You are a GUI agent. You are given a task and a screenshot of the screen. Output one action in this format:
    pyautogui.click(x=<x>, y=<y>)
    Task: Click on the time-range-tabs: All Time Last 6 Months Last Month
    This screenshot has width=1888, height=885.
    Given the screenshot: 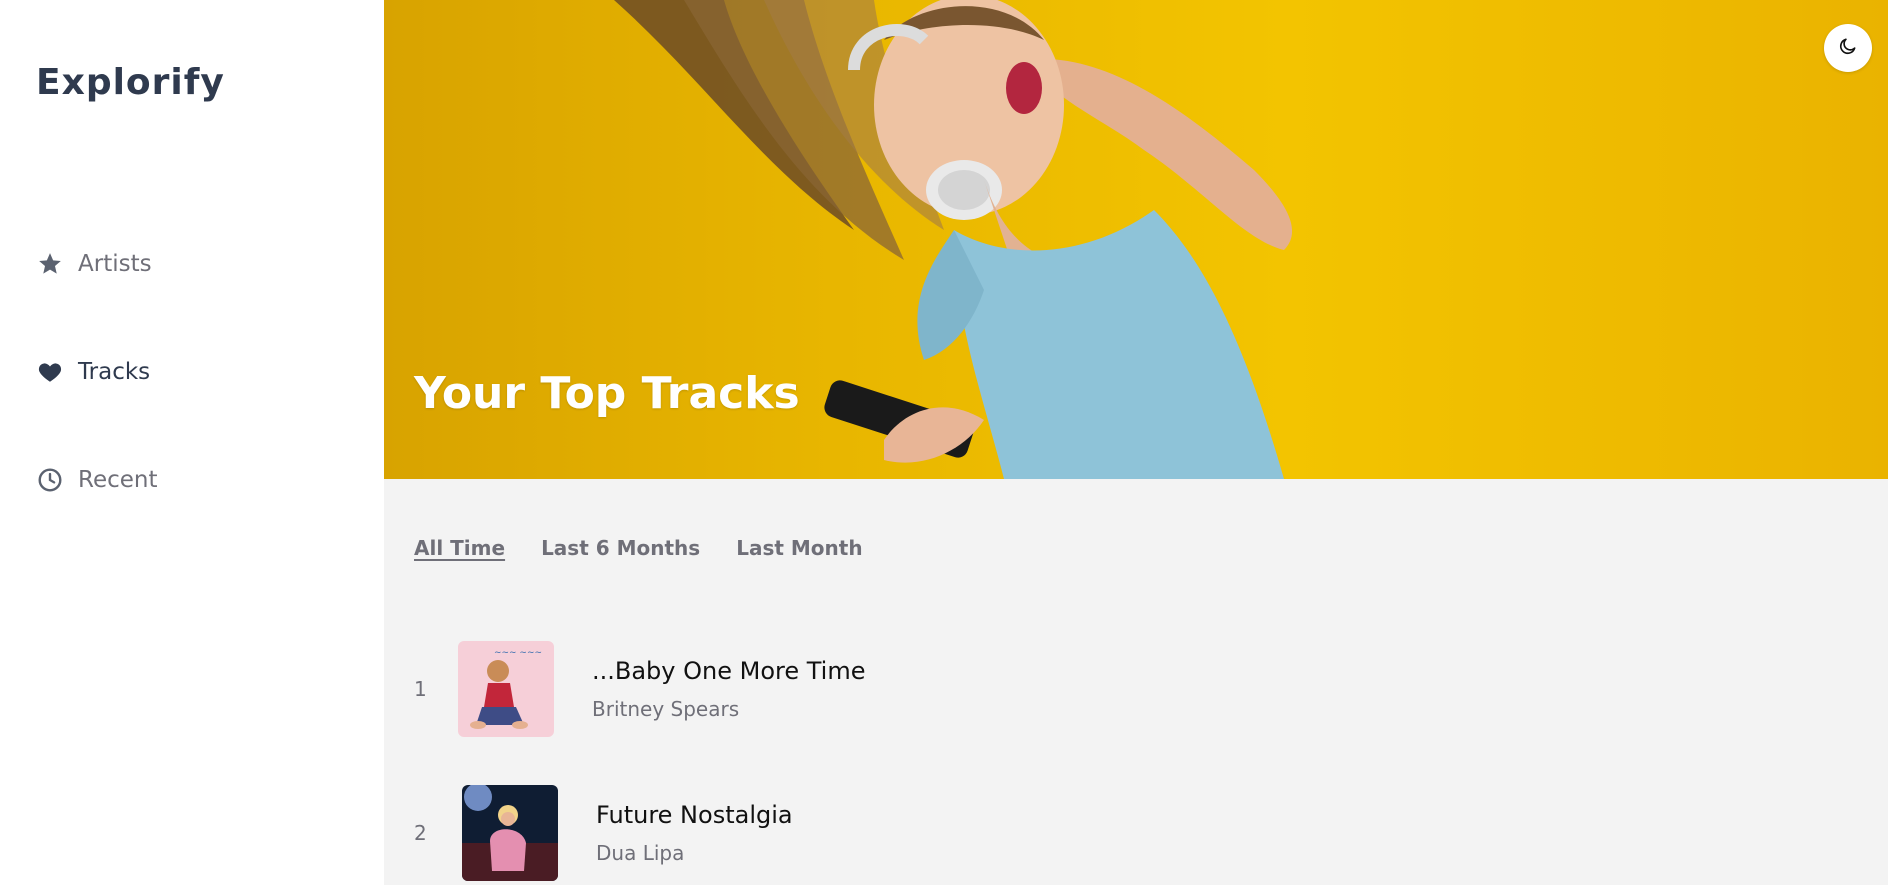 What is the action you would take?
    pyautogui.click(x=656, y=548)
    